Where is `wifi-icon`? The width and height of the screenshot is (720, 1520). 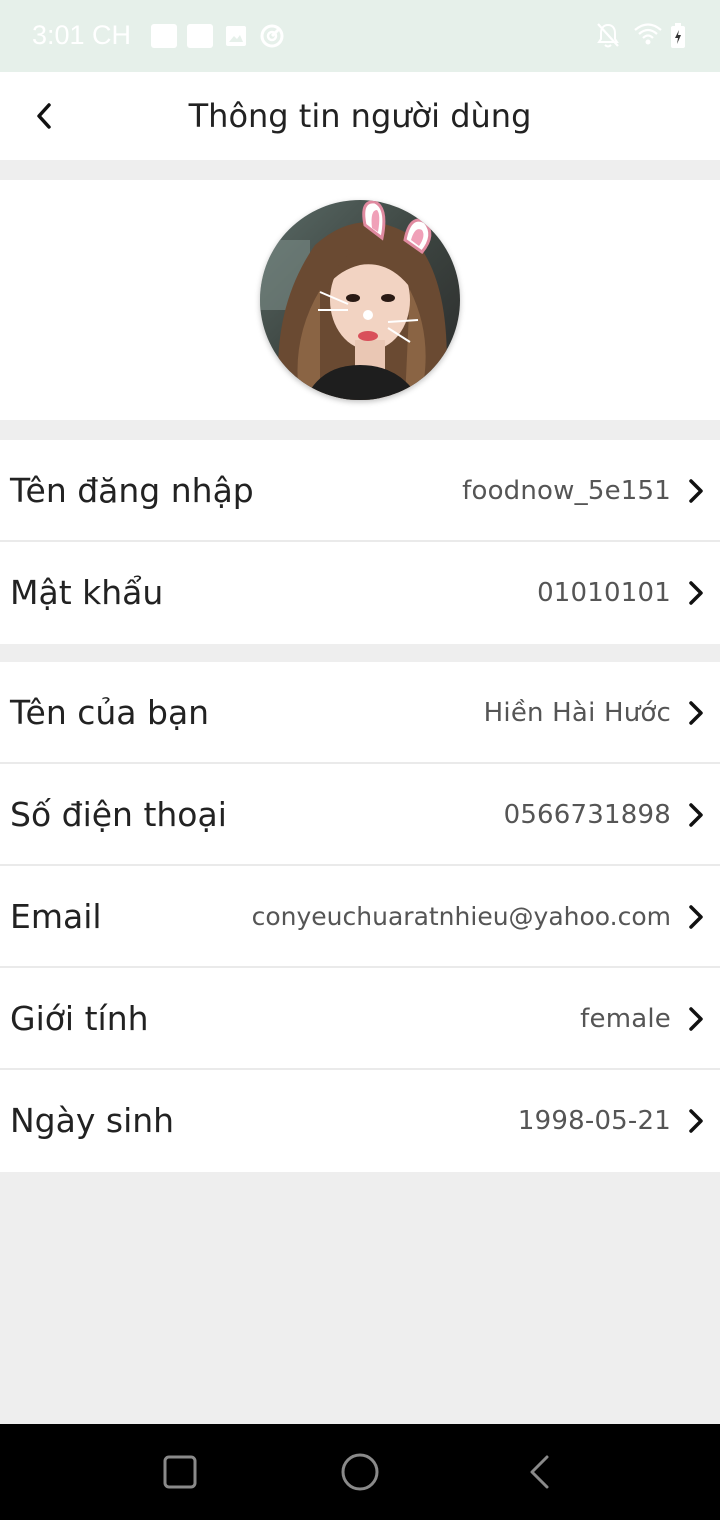
wifi-icon is located at coordinates (648, 34).